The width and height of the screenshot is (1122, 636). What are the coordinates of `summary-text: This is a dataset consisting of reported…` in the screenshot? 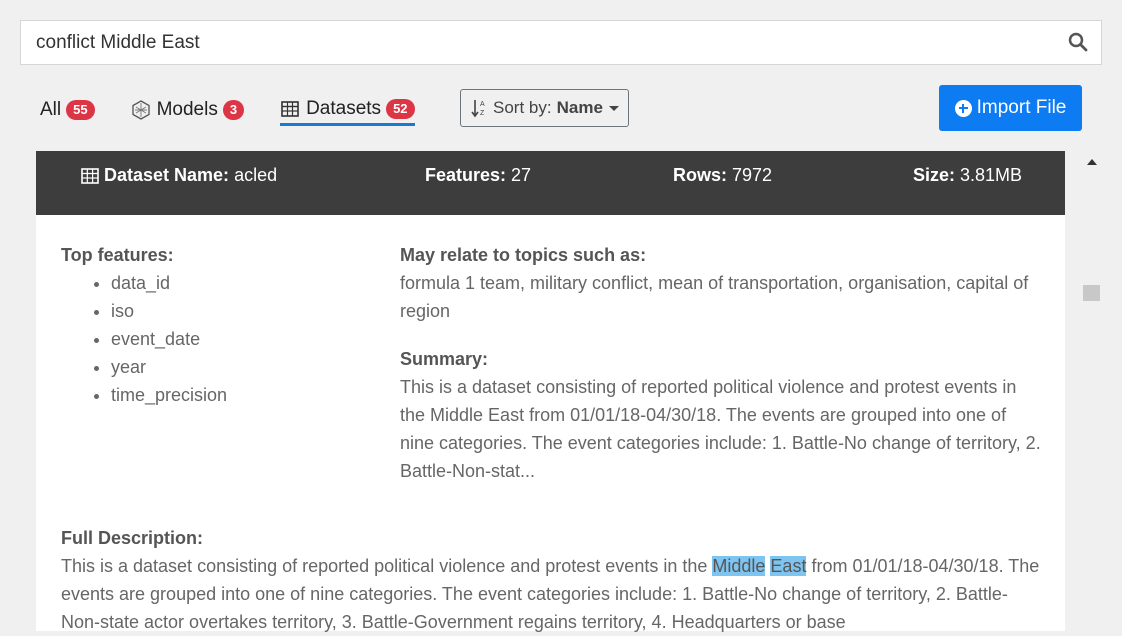 It's located at (720, 429).